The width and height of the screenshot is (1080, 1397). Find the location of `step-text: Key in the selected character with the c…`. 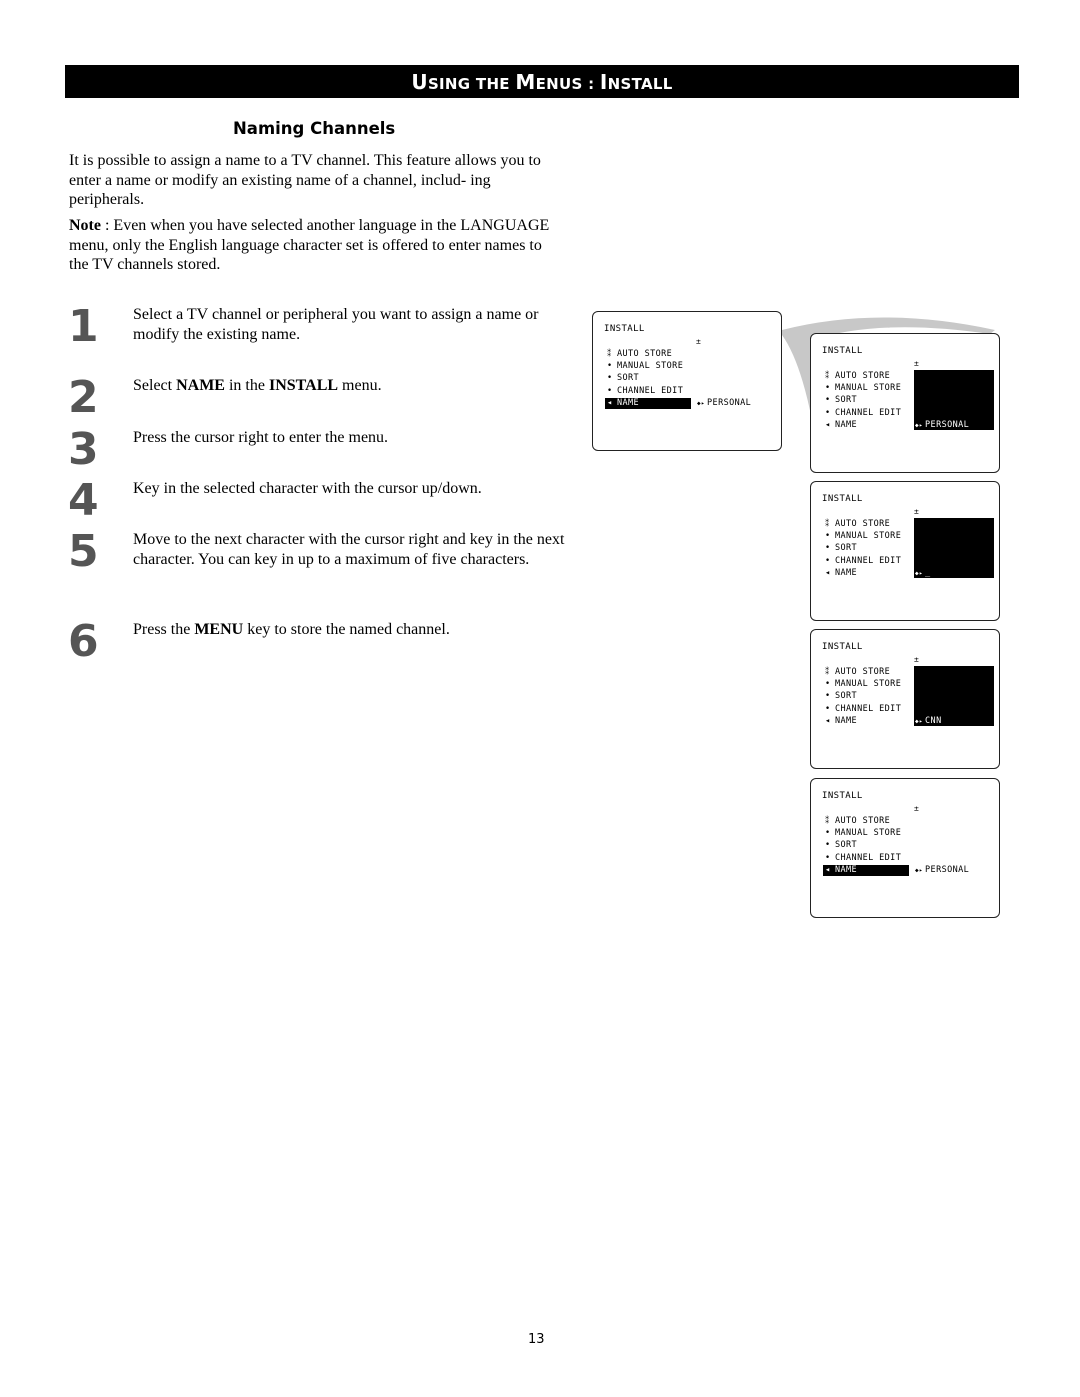

step-text: Key in the selected character with the c… is located at coordinates (353, 489).